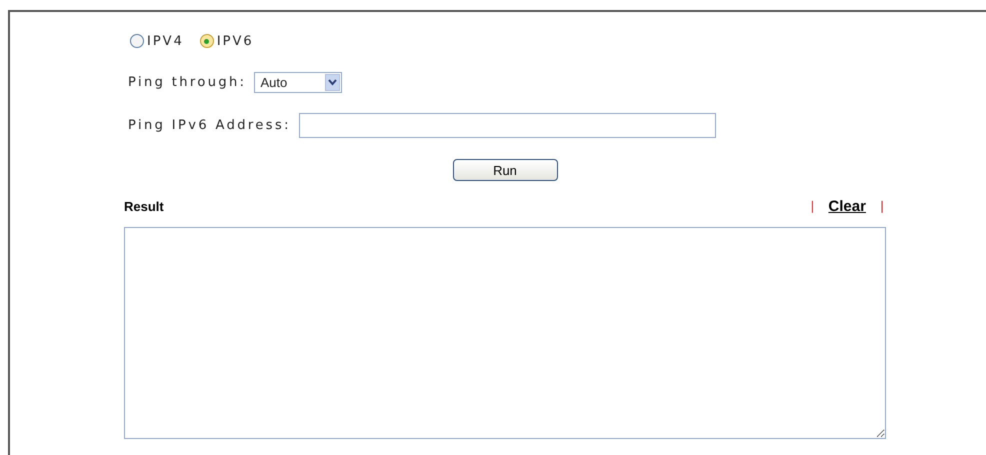 This screenshot has width=986, height=455. What do you see at coordinates (847, 206) in the screenshot?
I see `clear-link: Clear` at bounding box center [847, 206].